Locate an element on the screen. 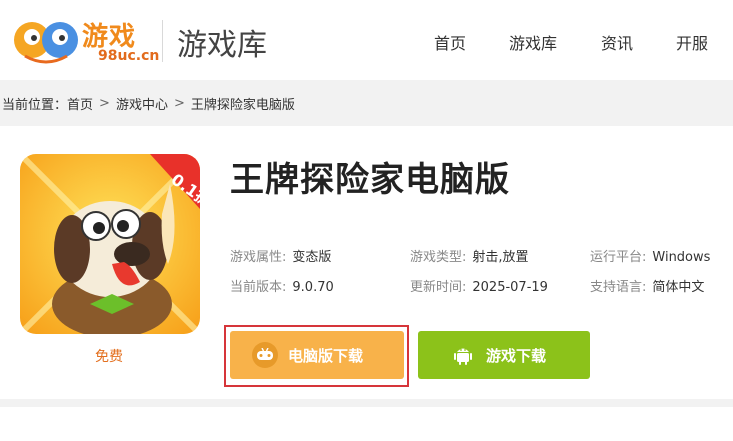 The height and width of the screenshot is (441, 733). info-key: 游戏属性: is located at coordinates (258, 257).